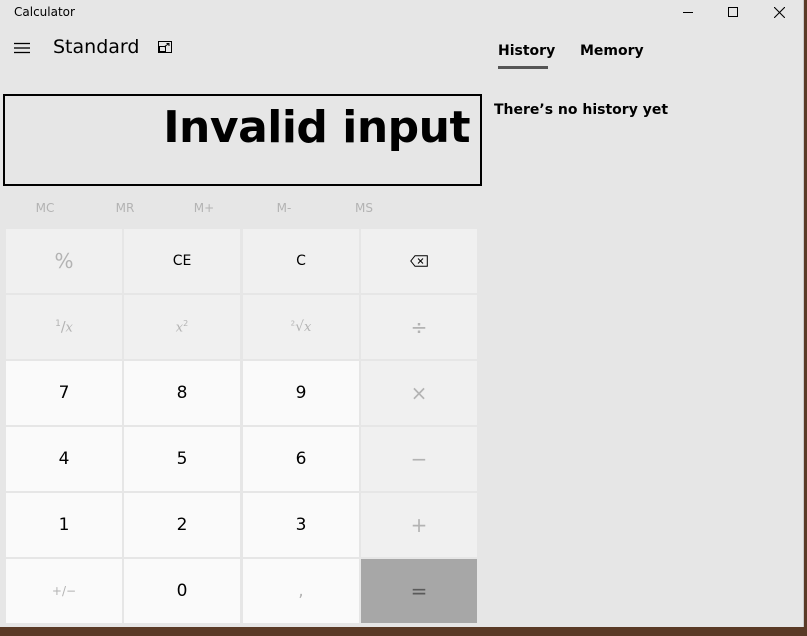 This screenshot has height=636, width=807. Describe the element at coordinates (64, 525) in the screenshot. I see `digit-1-button: 1` at that location.